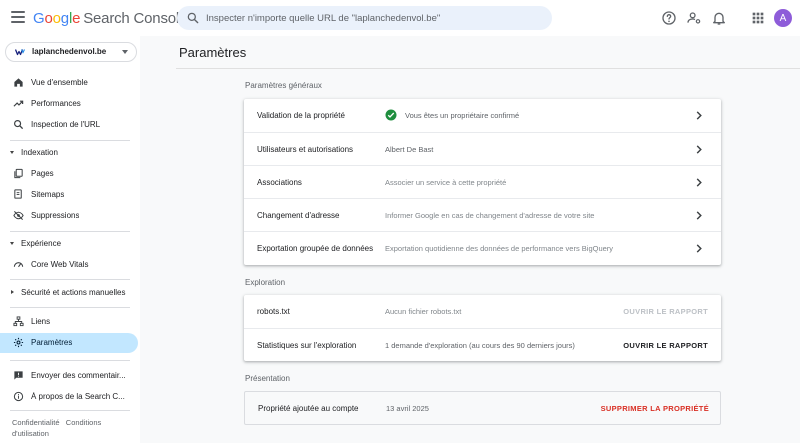 This screenshot has width=800, height=443. Describe the element at coordinates (60, 264) in the screenshot. I see `sidebar-item-label: Core Web Vitals` at that location.